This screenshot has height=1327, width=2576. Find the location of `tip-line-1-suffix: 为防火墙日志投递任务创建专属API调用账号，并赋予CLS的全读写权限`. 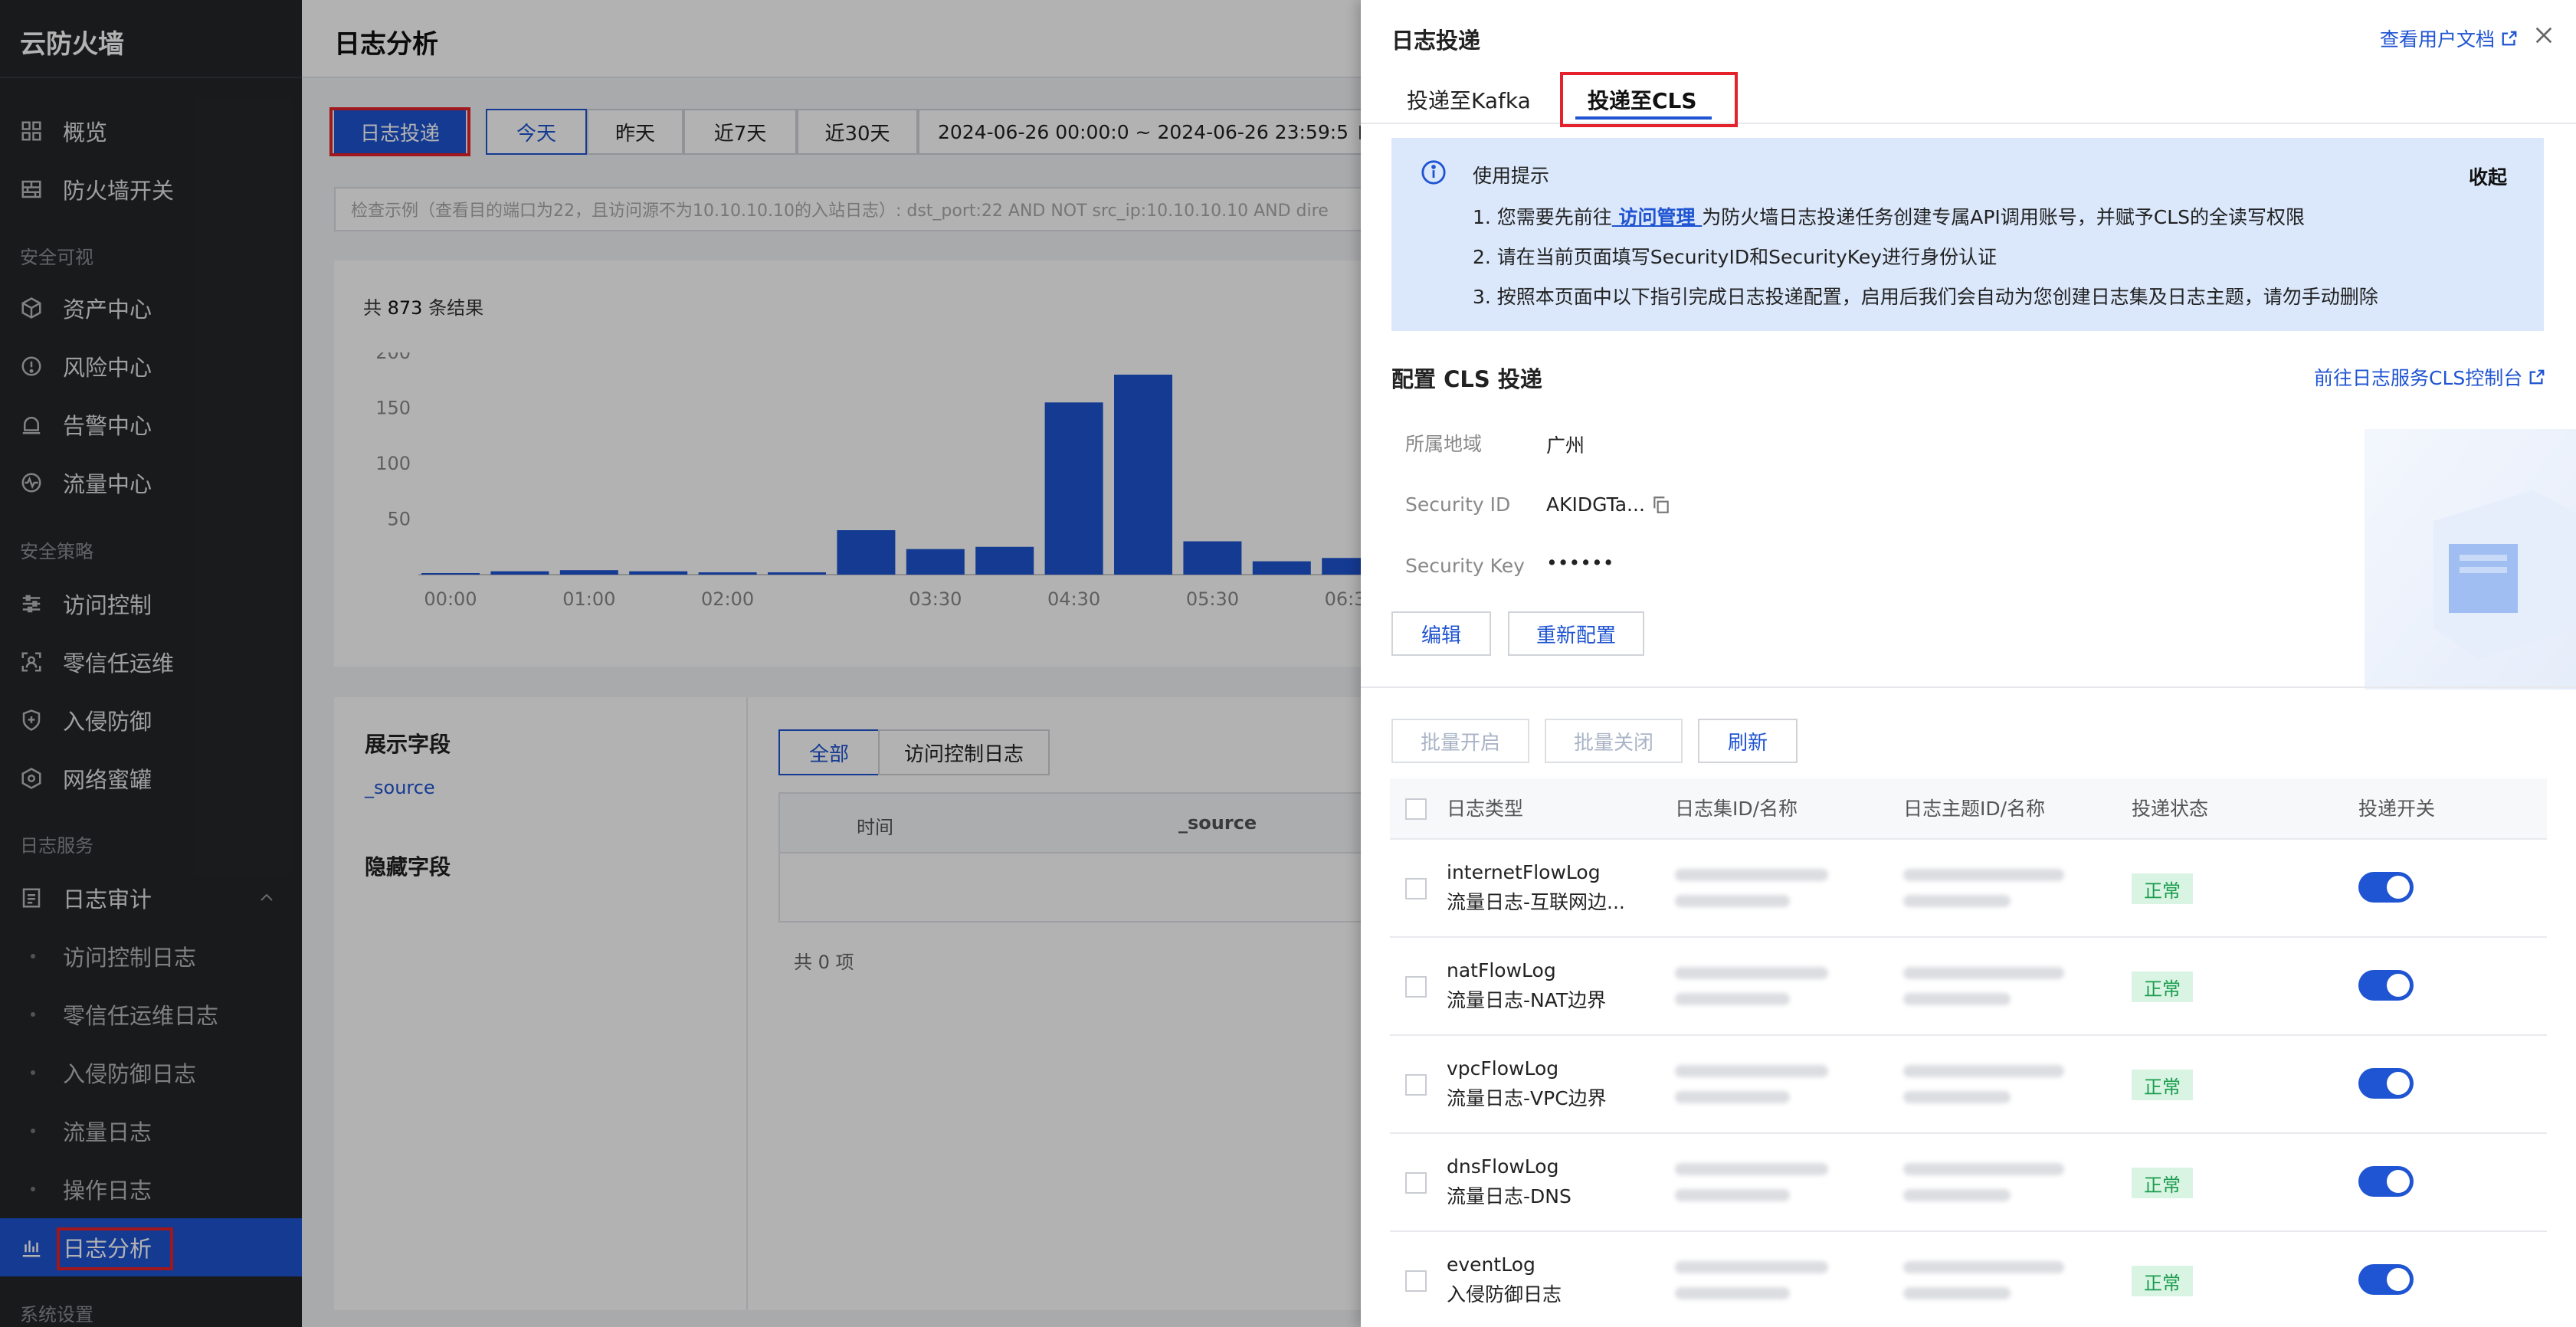

tip-line-1-suffix: 为防火墙日志投递任务创建专属API调用账号，并赋予CLS的全读写权限 is located at coordinates (2004, 217).